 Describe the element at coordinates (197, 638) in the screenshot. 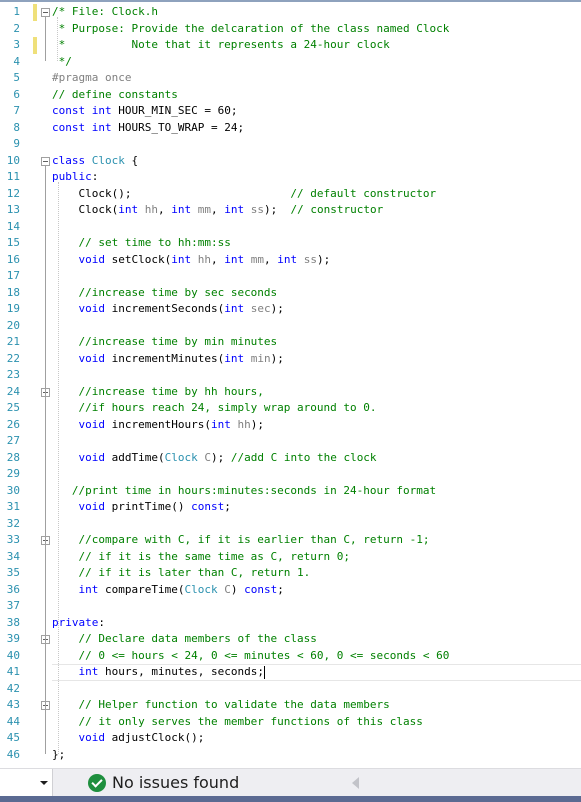

I see `code-text: // Declare data members of the class` at that location.